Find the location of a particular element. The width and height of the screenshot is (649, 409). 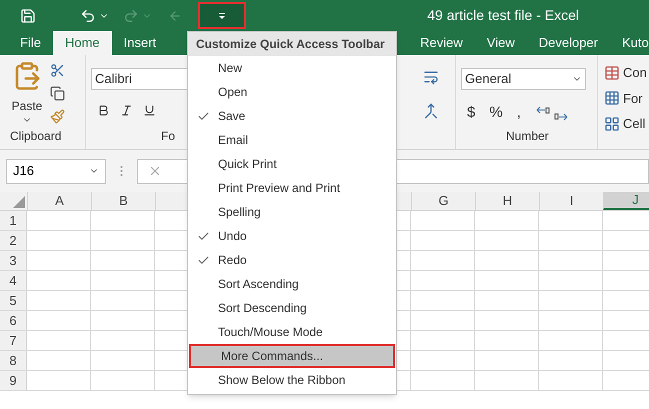

menu-title: Customize Quick Access Toolbar is located at coordinates (292, 44).